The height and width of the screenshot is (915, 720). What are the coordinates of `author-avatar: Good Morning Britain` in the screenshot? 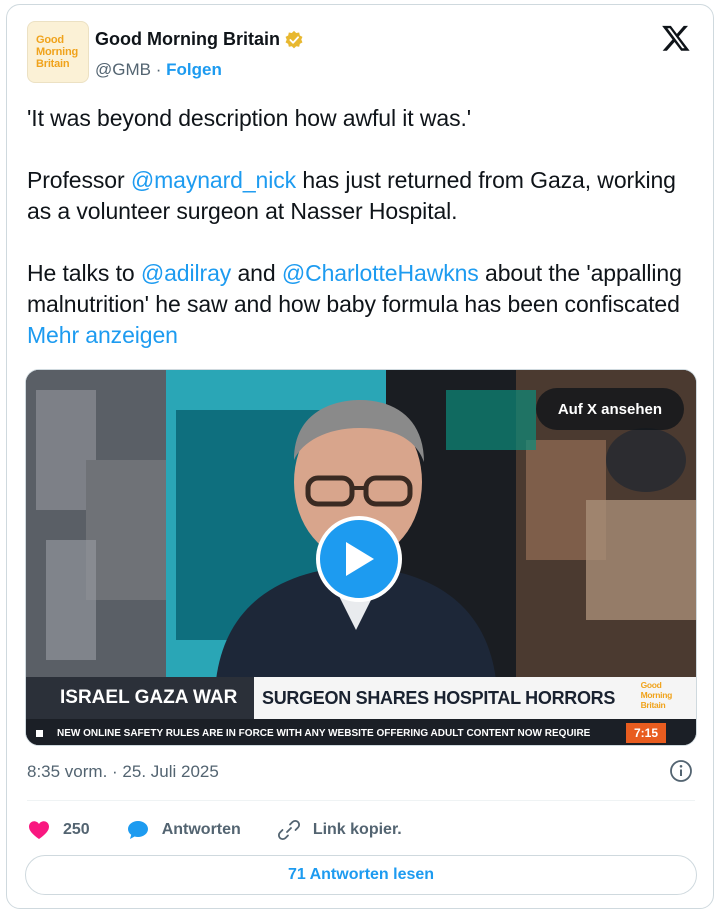 It's located at (58, 52).